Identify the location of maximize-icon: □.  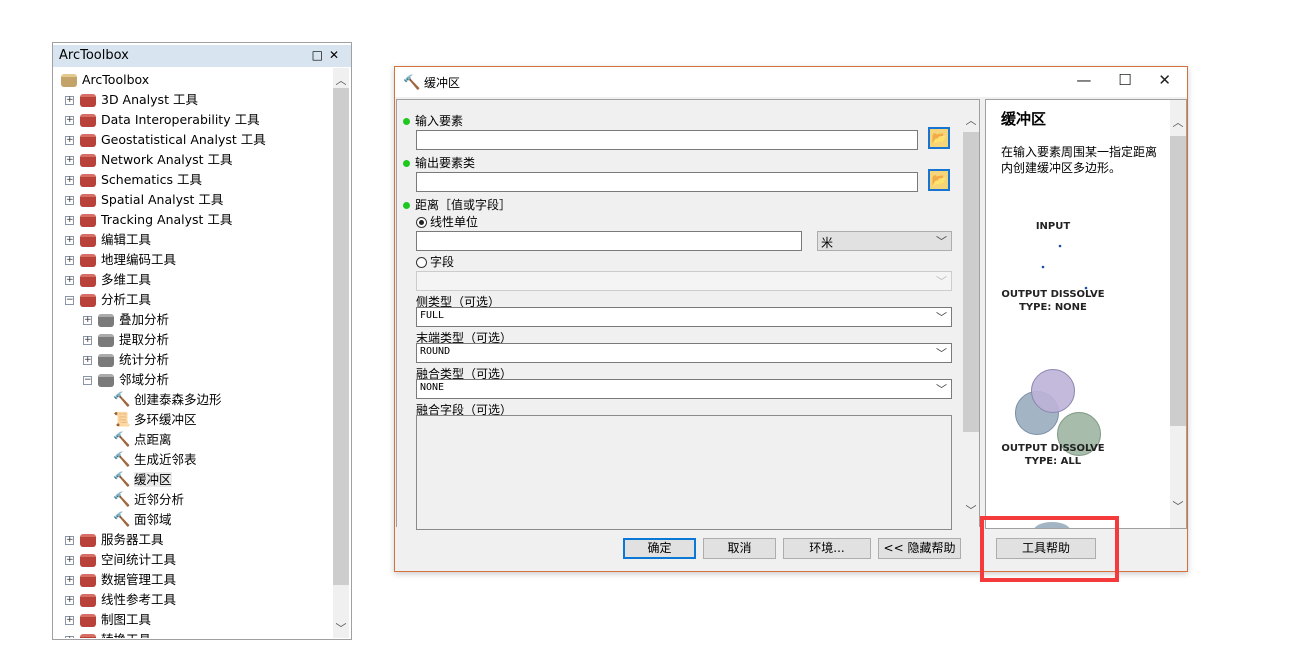
(320, 55).